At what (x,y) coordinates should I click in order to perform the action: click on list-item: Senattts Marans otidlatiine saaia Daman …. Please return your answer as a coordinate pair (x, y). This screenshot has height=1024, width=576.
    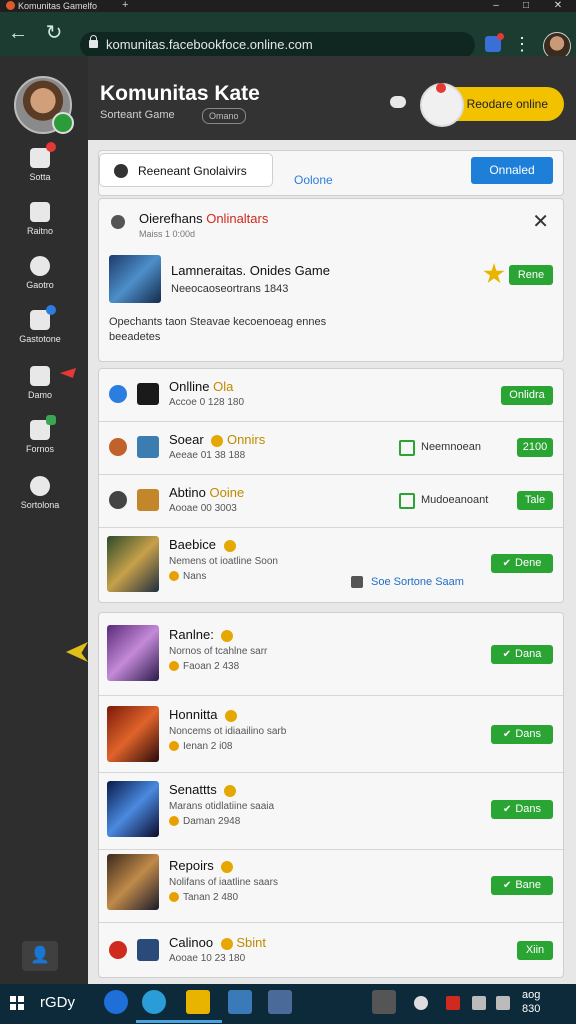
    Looking at the image, I should click on (331, 811).